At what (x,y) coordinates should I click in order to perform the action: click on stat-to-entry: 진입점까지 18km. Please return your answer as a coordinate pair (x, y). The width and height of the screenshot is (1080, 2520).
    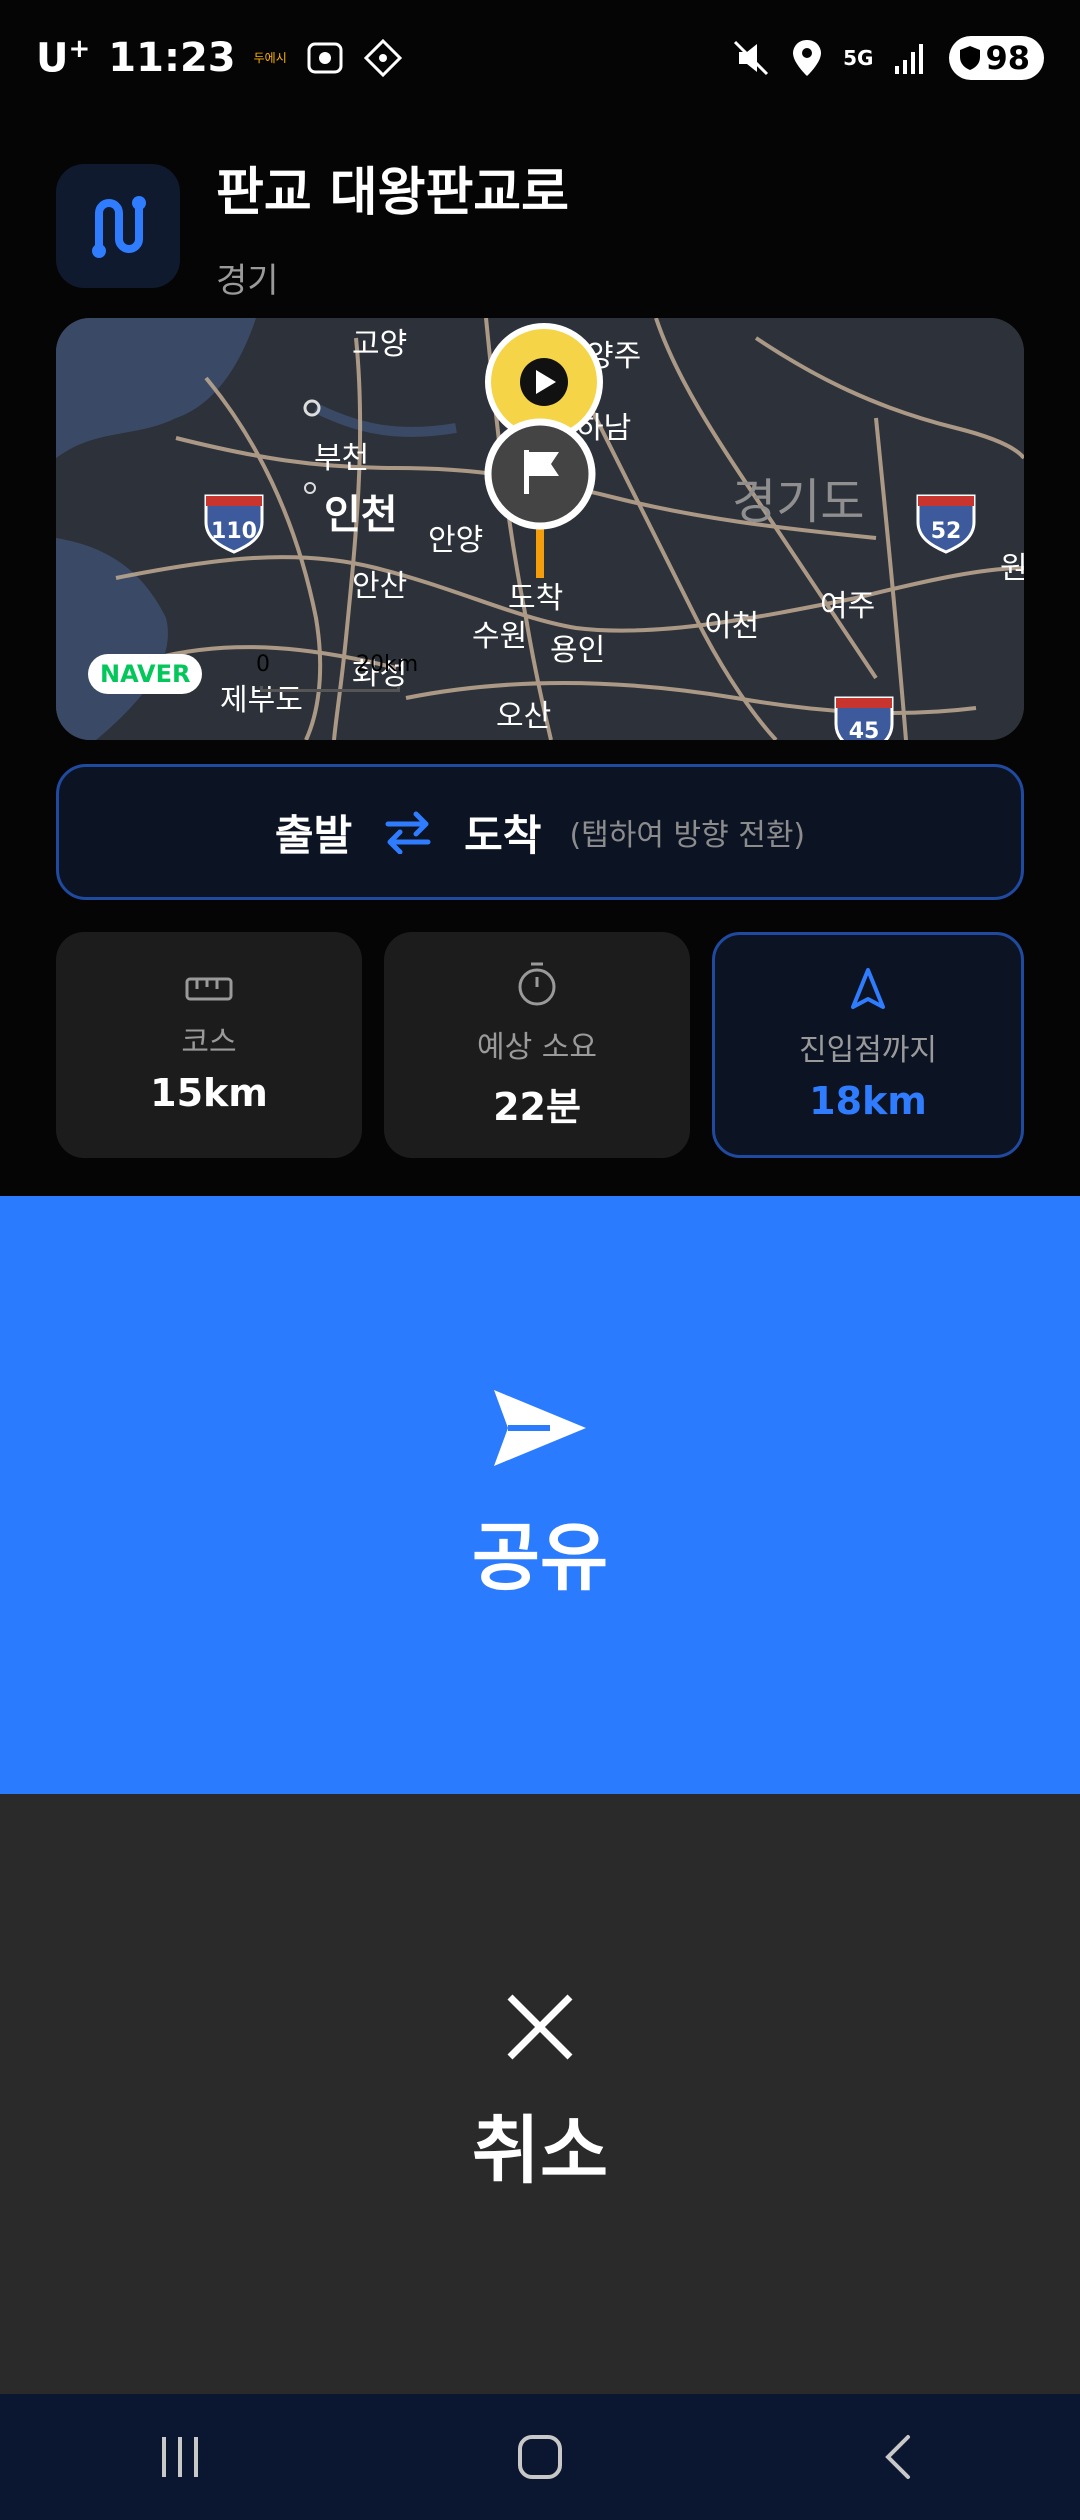
    Looking at the image, I should click on (868, 1045).